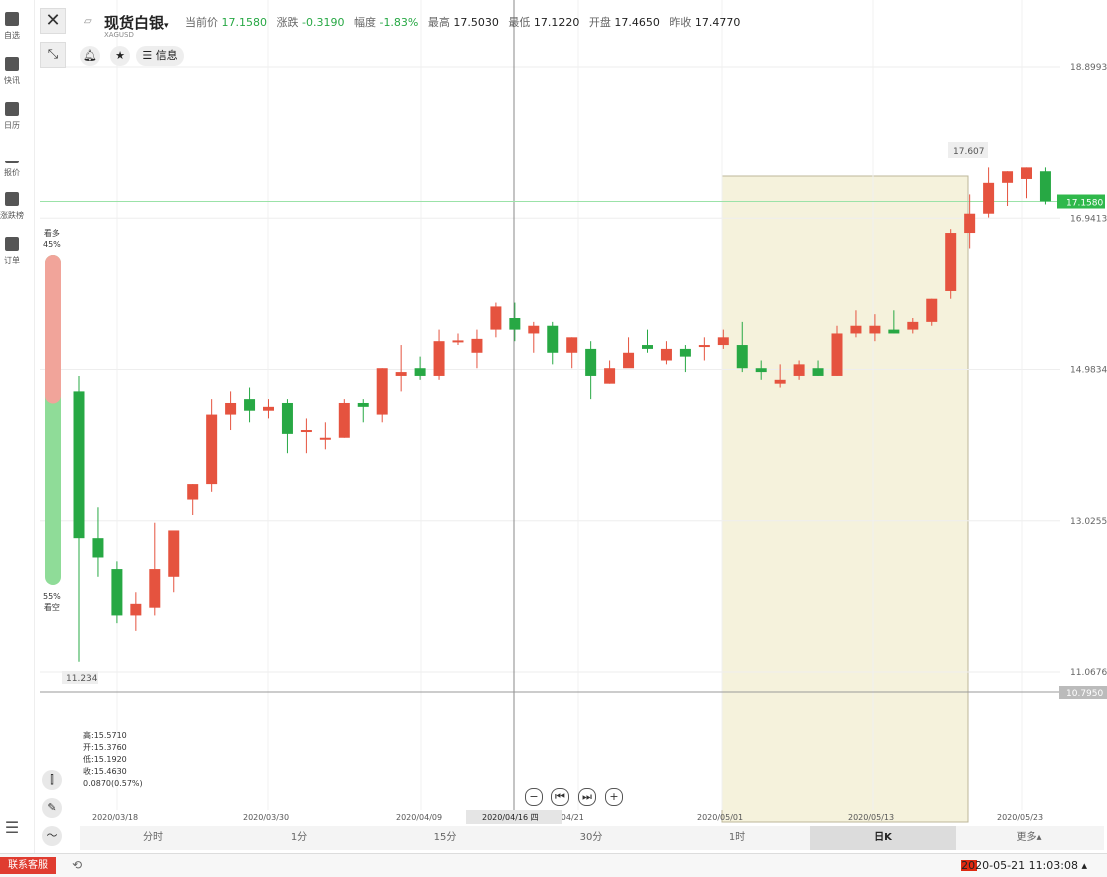 Image resolution: width=1107 pixels, height=877 pixels. Describe the element at coordinates (136, 22) in the screenshot. I see `symbol-name: 现货白银▾` at that location.